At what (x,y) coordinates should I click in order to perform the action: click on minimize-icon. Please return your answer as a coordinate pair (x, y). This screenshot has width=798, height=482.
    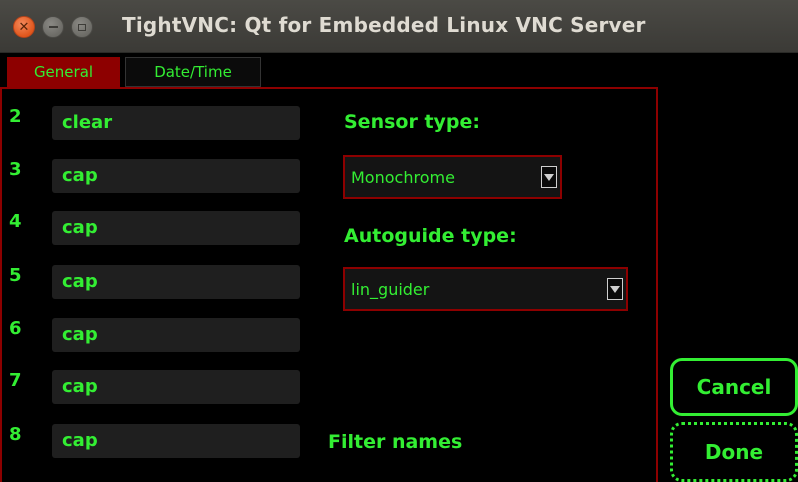
    Looking at the image, I should click on (53, 27).